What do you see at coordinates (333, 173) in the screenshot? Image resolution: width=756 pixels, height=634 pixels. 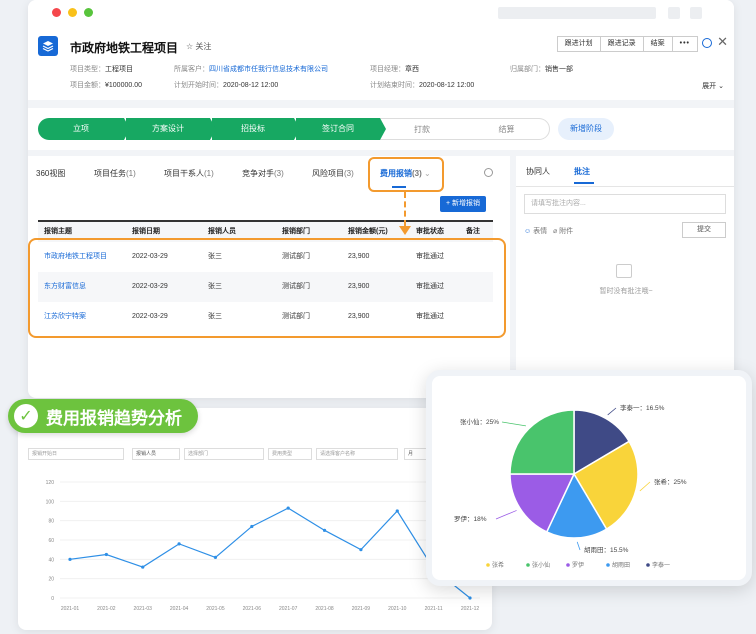 I see `tab-risk-projects: 风险项目(3)` at bounding box center [333, 173].